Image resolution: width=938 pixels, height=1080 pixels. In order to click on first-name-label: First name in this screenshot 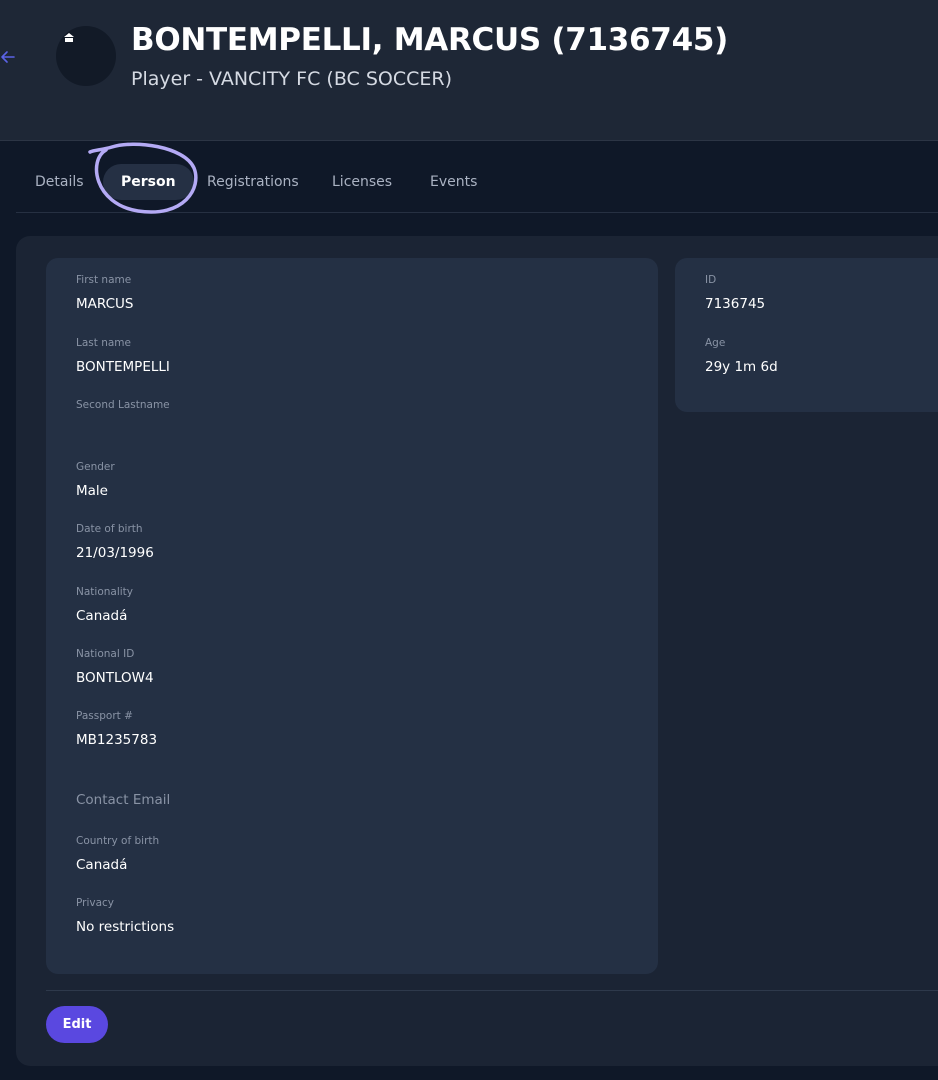, I will do `click(104, 280)`.